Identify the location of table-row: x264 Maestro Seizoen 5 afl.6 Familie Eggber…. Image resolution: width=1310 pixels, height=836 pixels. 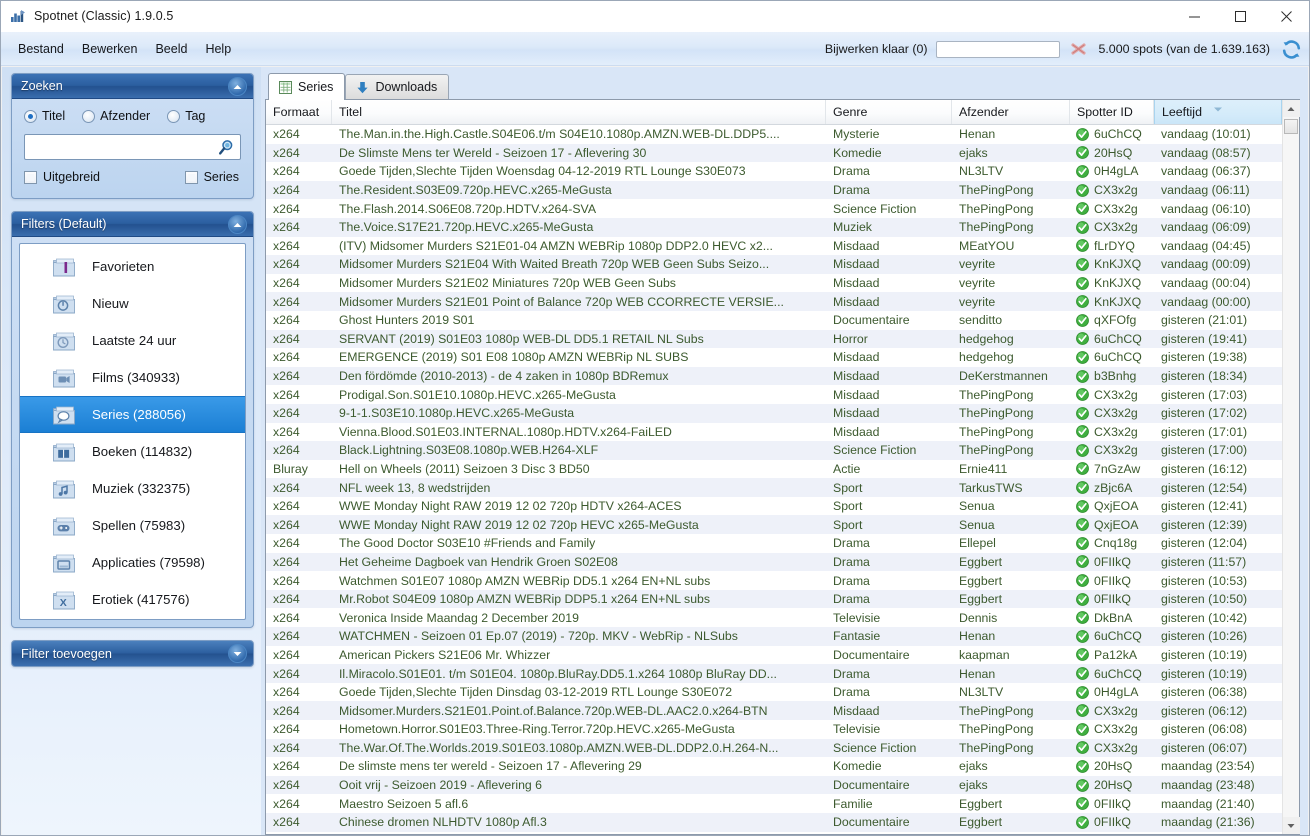
(774, 803).